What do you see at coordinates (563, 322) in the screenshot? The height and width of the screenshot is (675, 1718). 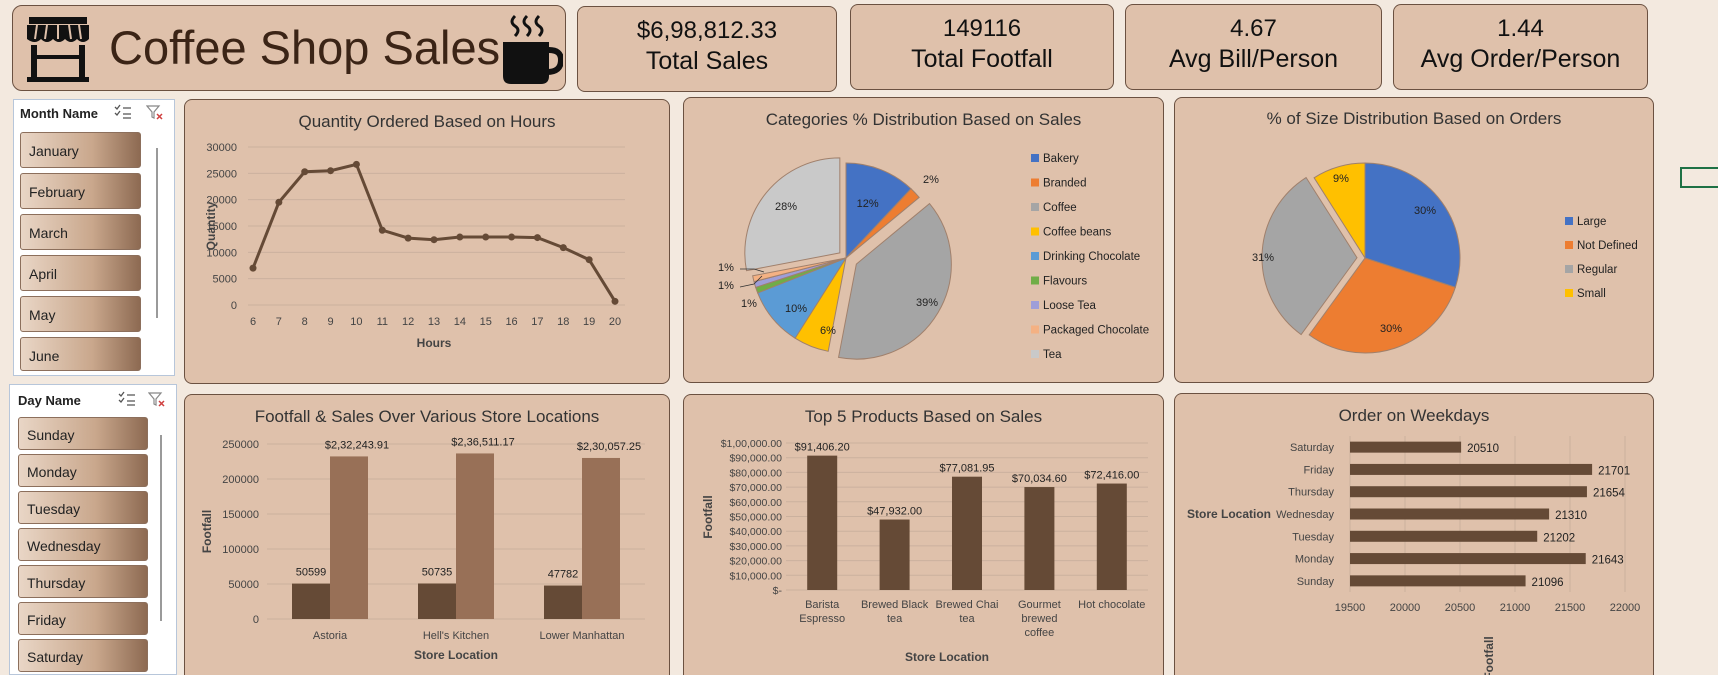 I see `x-tick-label: 18` at bounding box center [563, 322].